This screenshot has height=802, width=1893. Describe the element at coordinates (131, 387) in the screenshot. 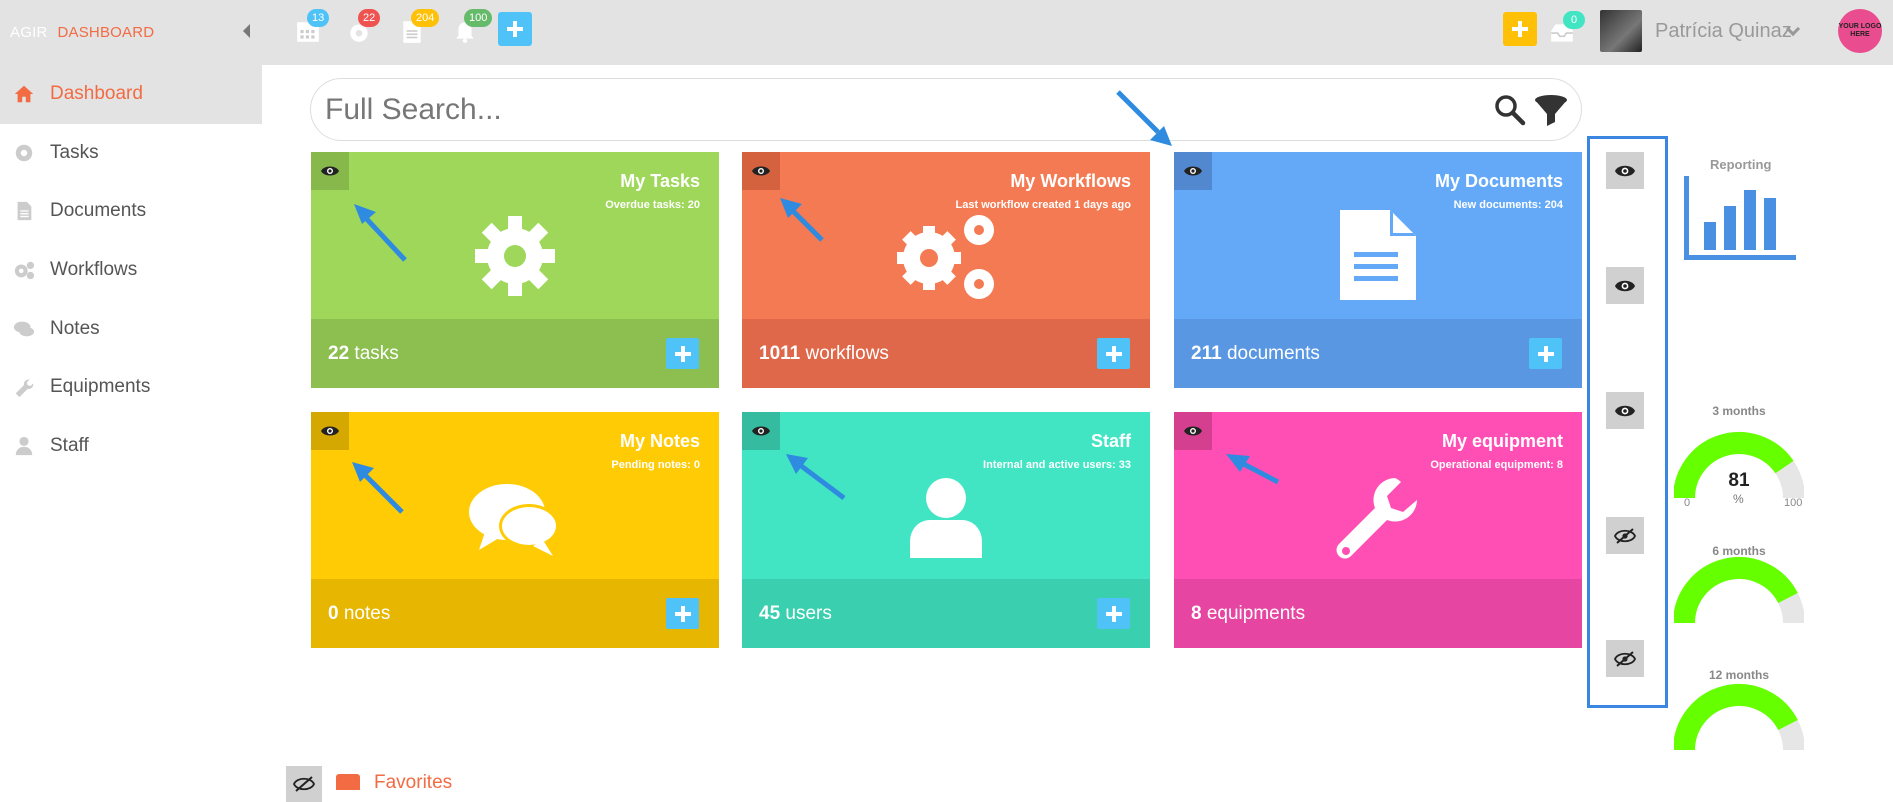

I see `sidebar-item-equipments: Equipments` at that location.